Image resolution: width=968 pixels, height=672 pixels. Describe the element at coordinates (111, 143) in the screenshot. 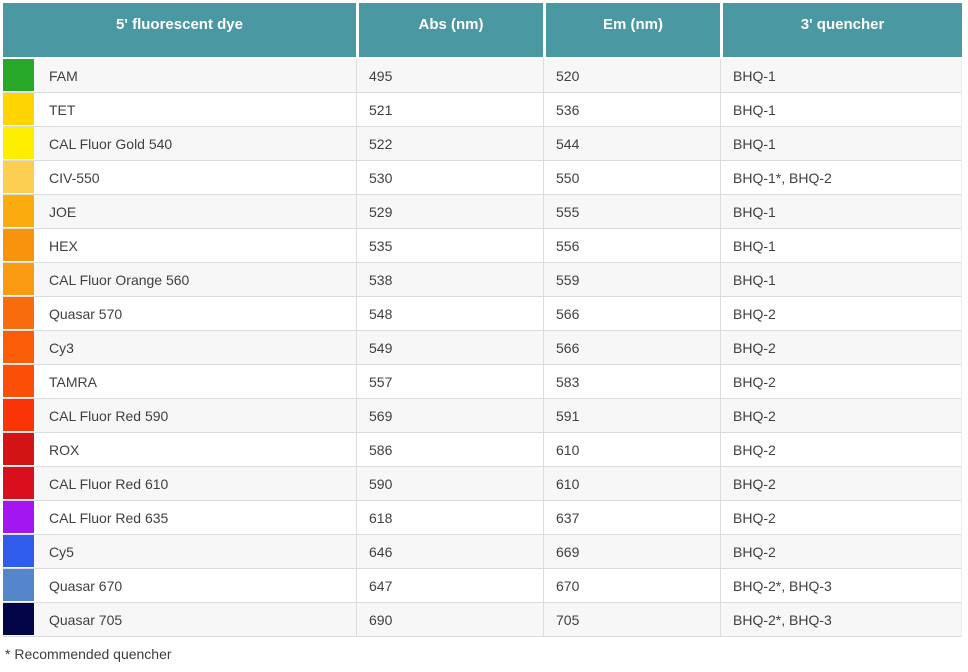

I see `dye-name: CAL Fluor Gold 540` at that location.